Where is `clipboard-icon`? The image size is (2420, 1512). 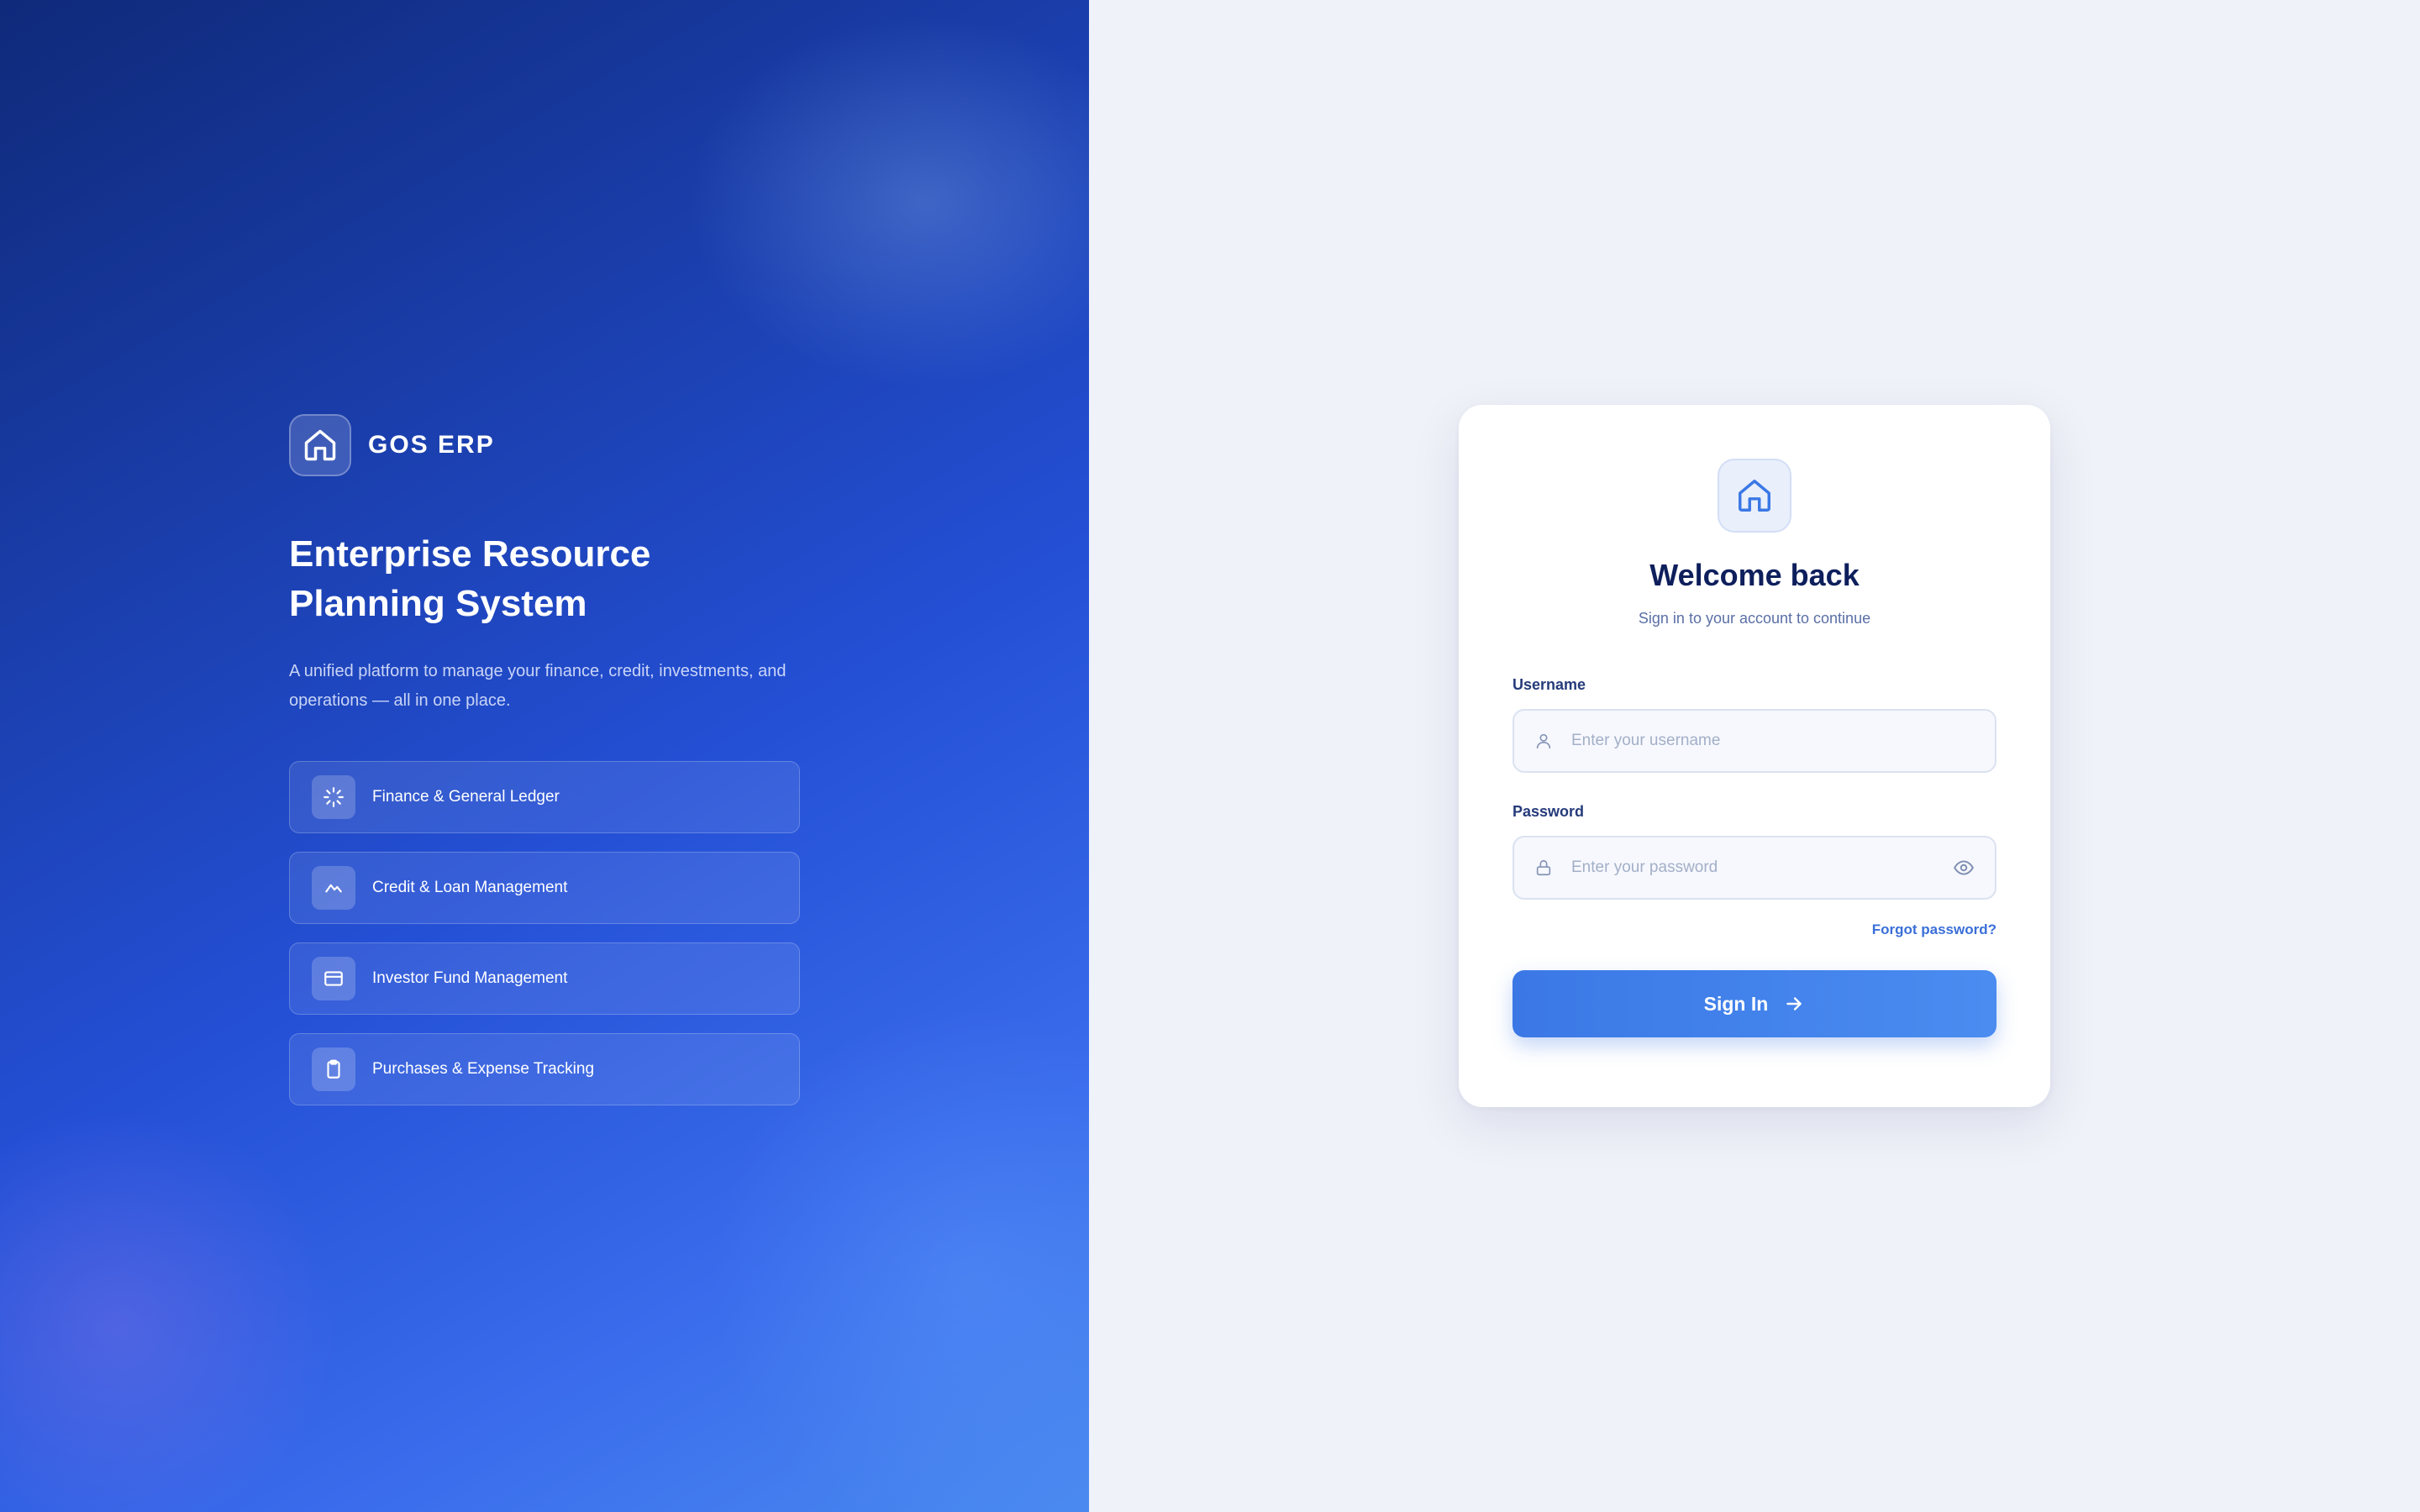 clipboard-icon is located at coordinates (333, 1069).